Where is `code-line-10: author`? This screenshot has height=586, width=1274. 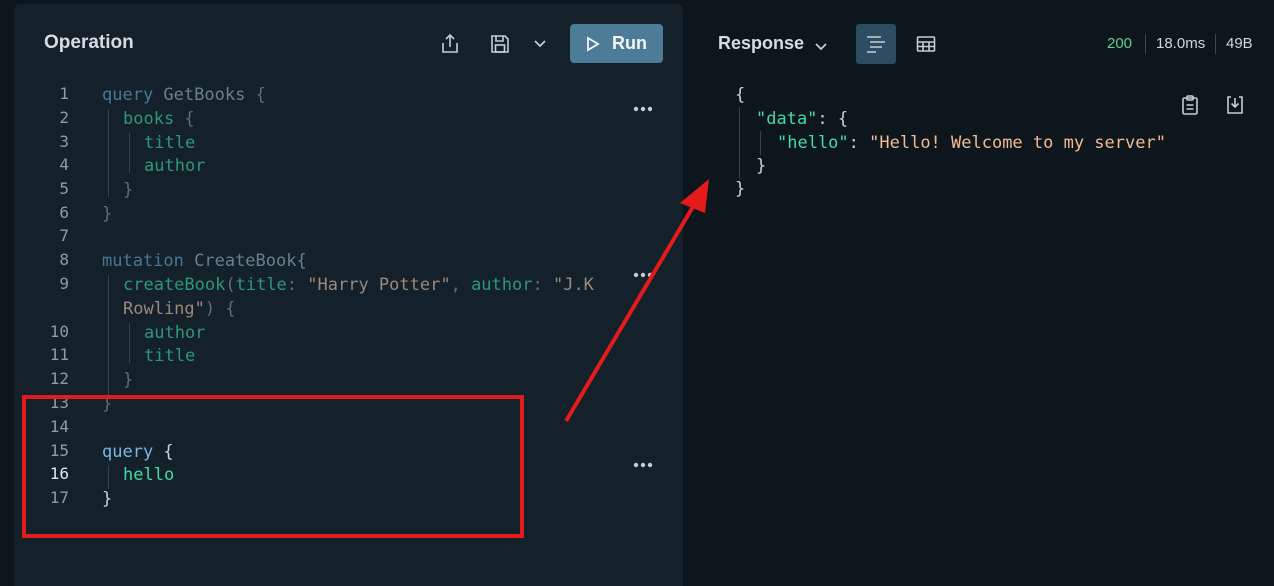 code-line-10: author is located at coordinates (174, 333).